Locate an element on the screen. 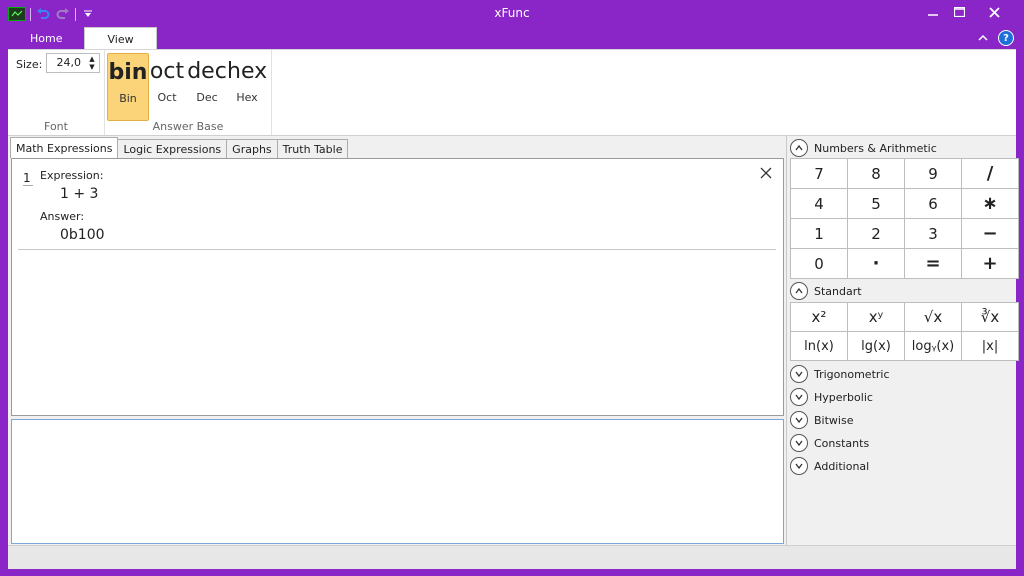 The image size is (1024, 576). key-0: 0 is located at coordinates (819, 263).